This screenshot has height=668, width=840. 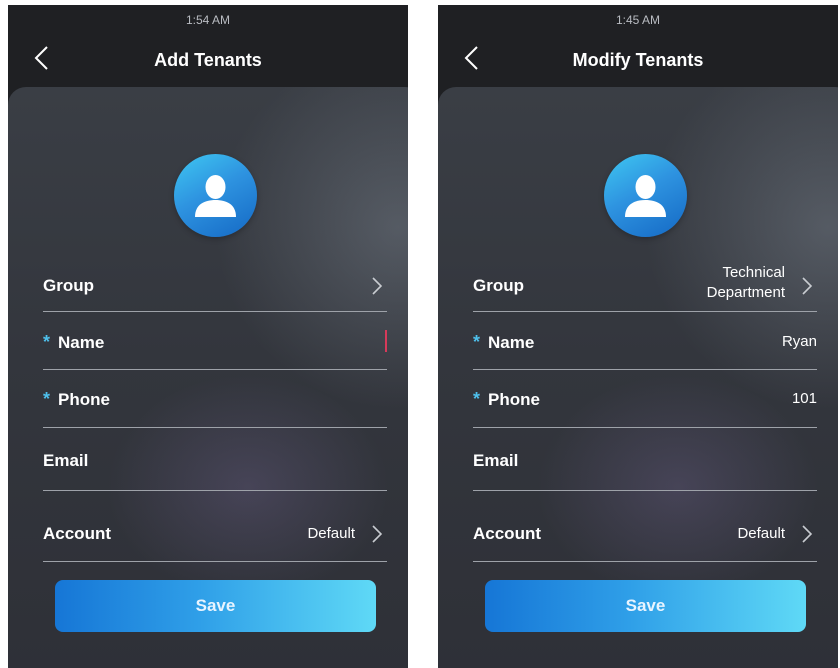 What do you see at coordinates (745, 292) in the screenshot?
I see `group-value-line2: Department` at bounding box center [745, 292].